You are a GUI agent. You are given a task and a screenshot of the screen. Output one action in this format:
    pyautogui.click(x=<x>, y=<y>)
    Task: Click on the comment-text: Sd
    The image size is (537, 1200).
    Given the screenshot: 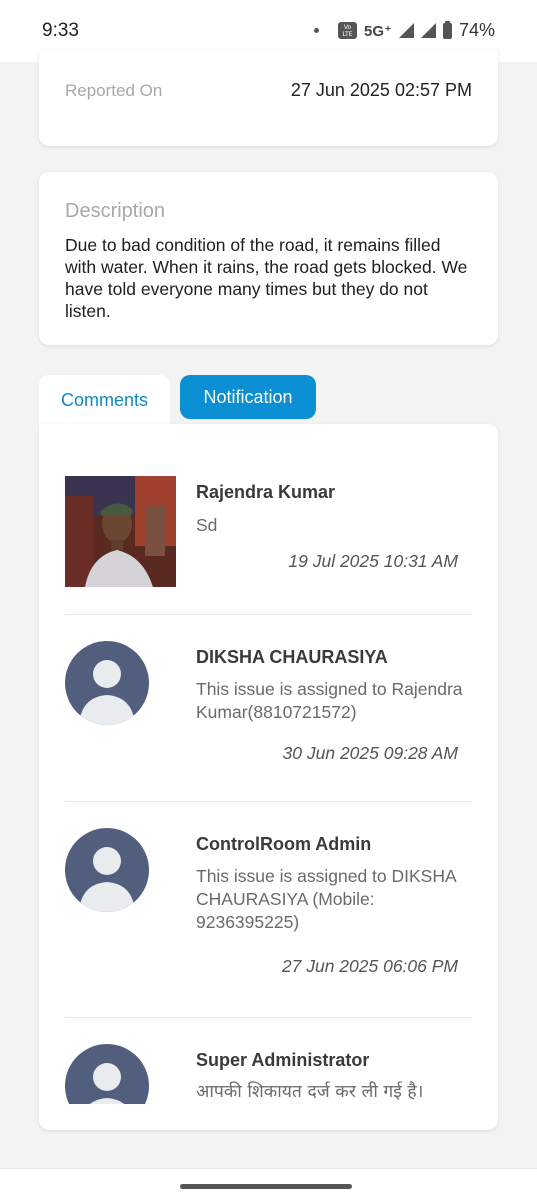 What is the action you would take?
    pyautogui.click(x=207, y=525)
    